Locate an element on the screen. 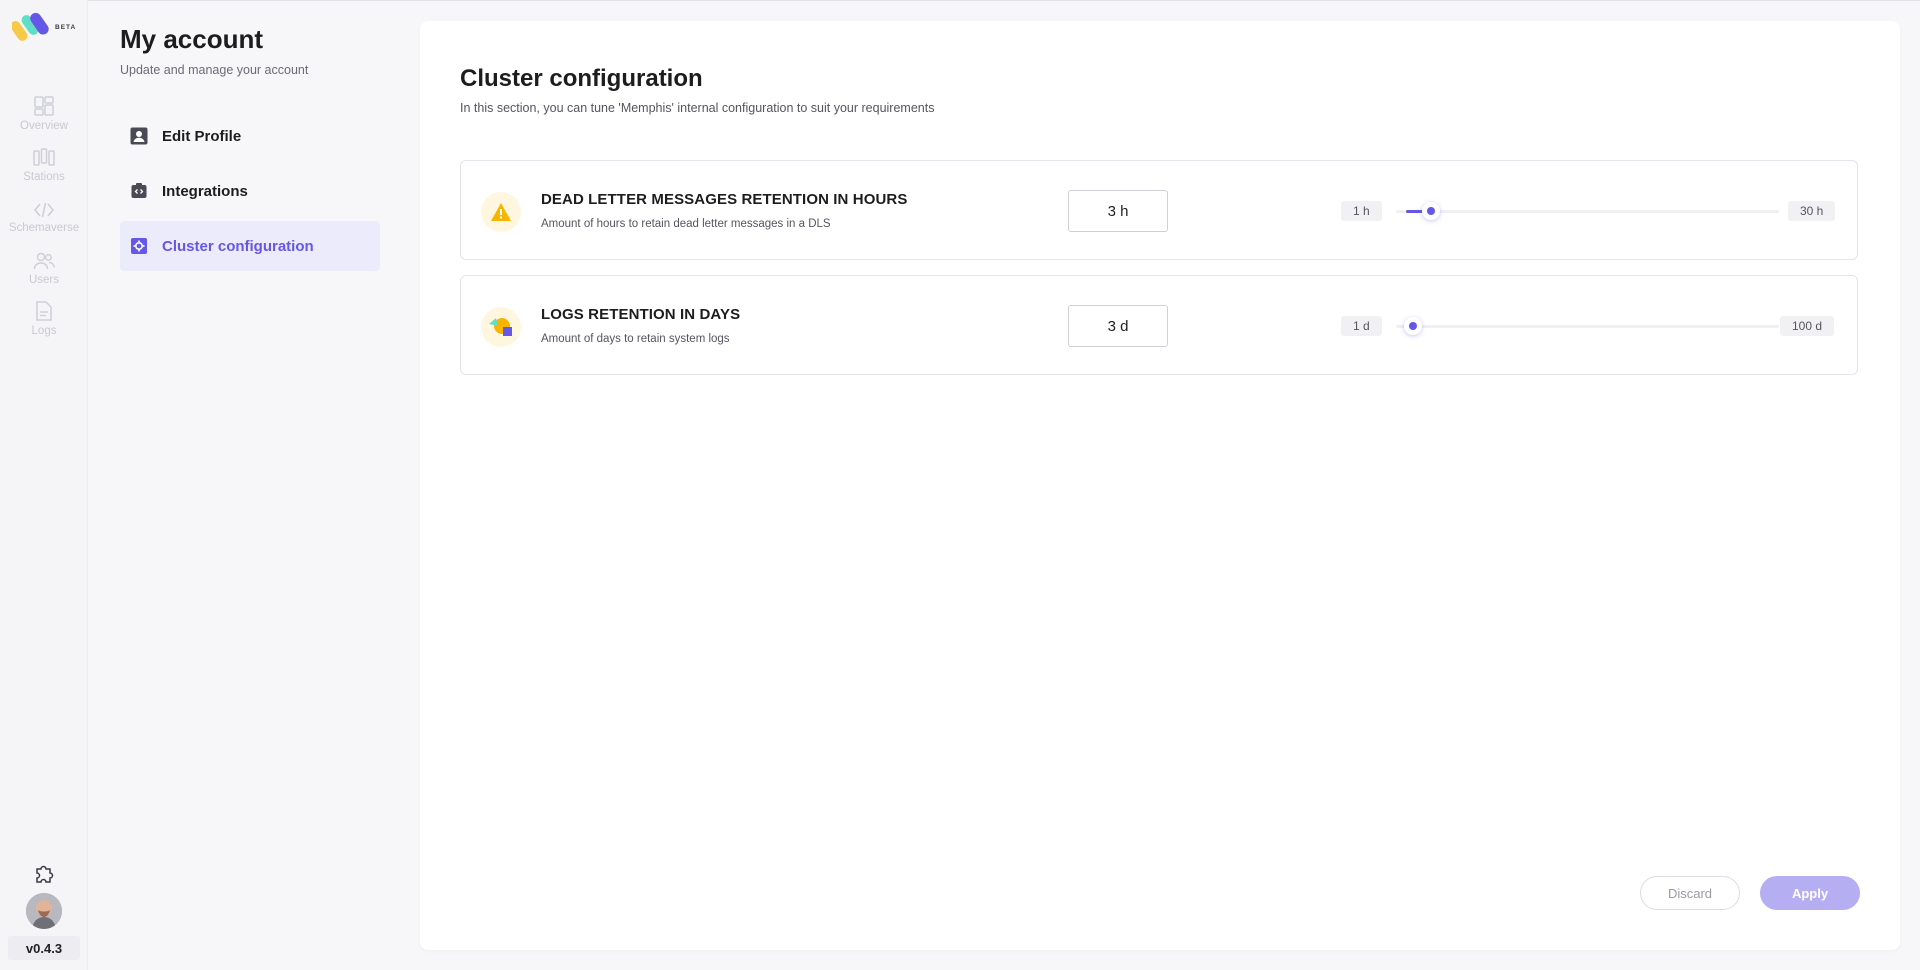 The width and height of the screenshot is (1920, 970). profile-icon is located at coordinates (139, 136).